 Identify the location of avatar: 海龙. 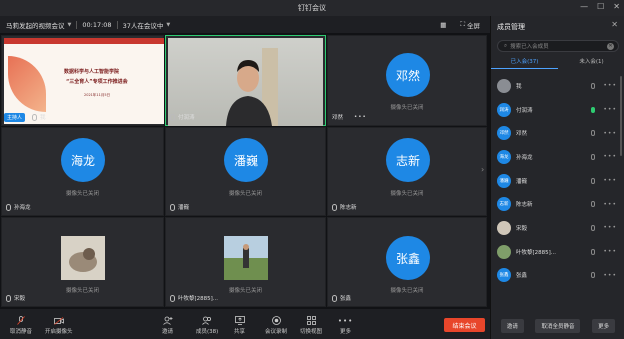
(83, 160).